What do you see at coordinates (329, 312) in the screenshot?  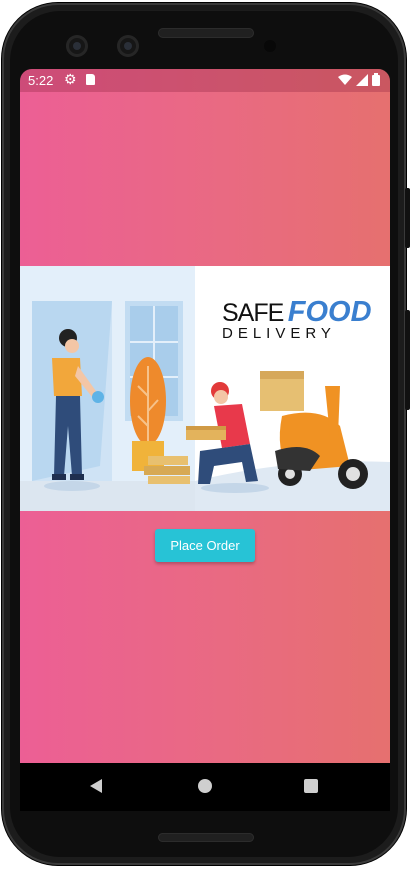 I see `banner-title-food: FOOD` at bounding box center [329, 312].